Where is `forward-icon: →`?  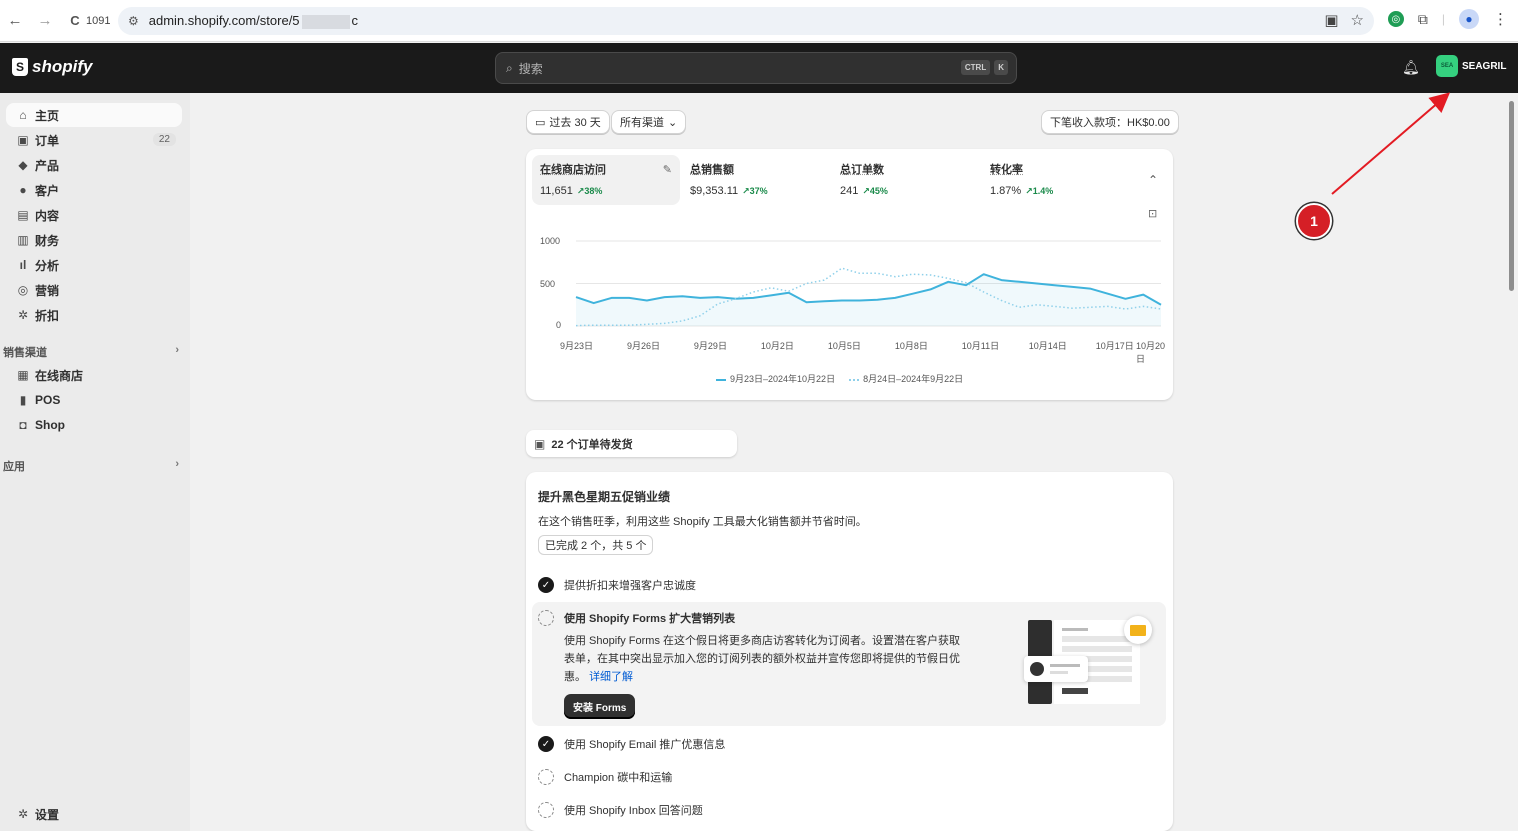 forward-icon: → is located at coordinates (45, 21).